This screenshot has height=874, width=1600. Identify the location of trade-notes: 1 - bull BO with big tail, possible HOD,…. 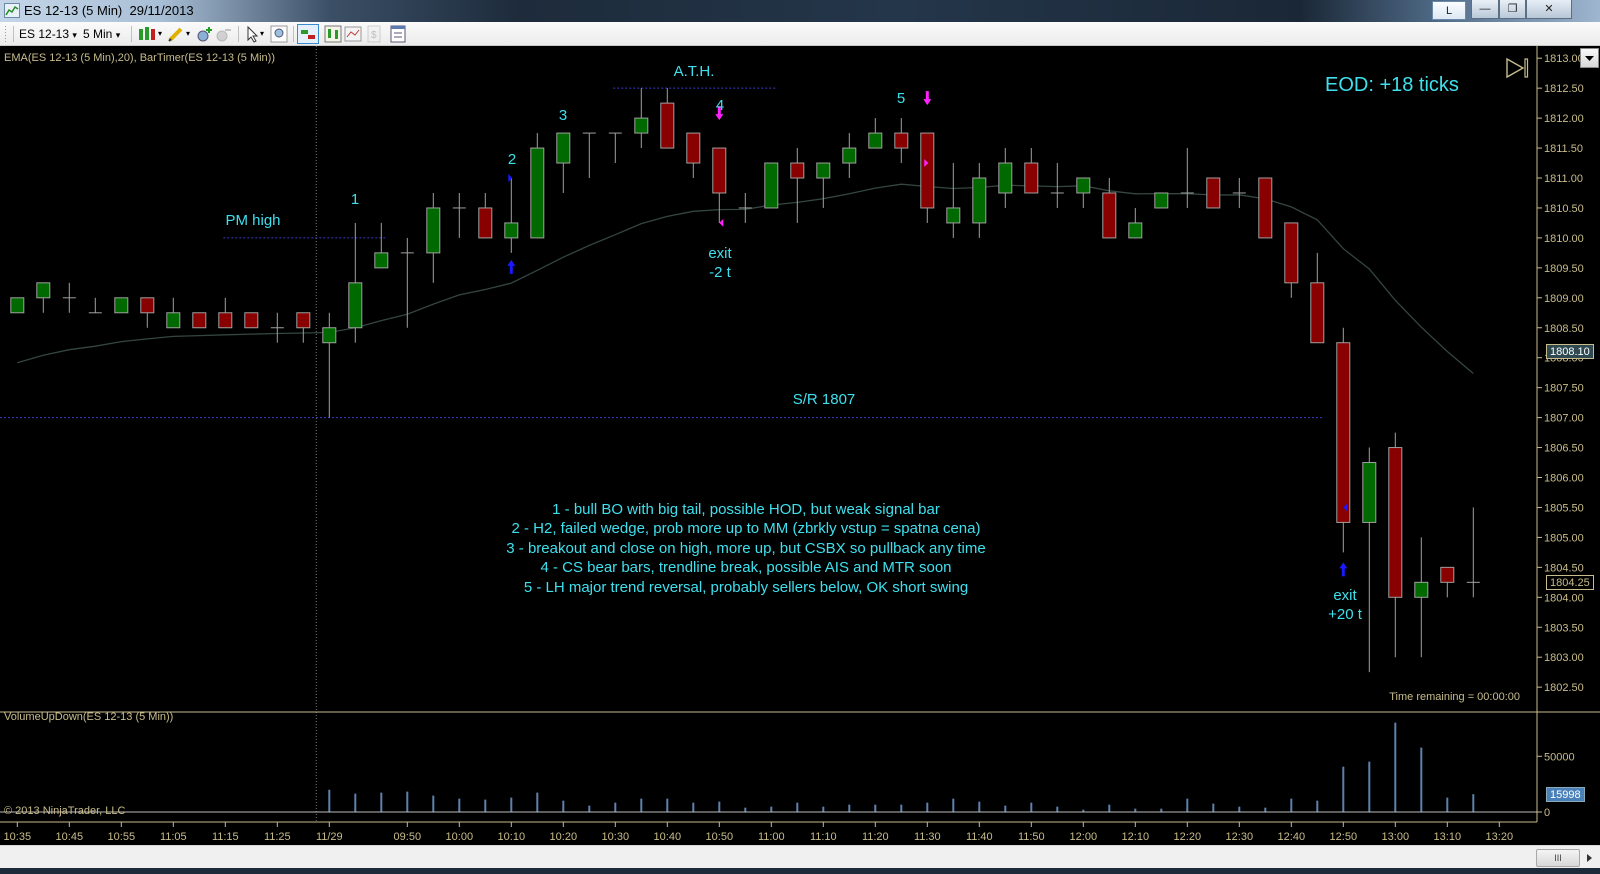
(745, 548).